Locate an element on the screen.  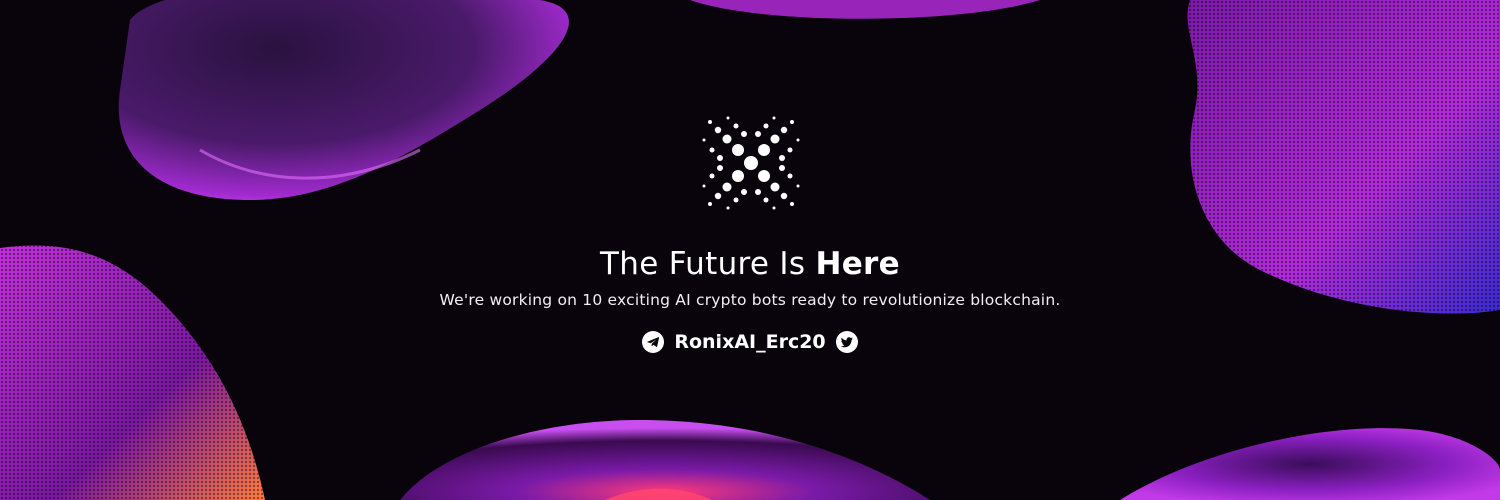
social-handle: RonixAI_Erc20 is located at coordinates (749, 342).